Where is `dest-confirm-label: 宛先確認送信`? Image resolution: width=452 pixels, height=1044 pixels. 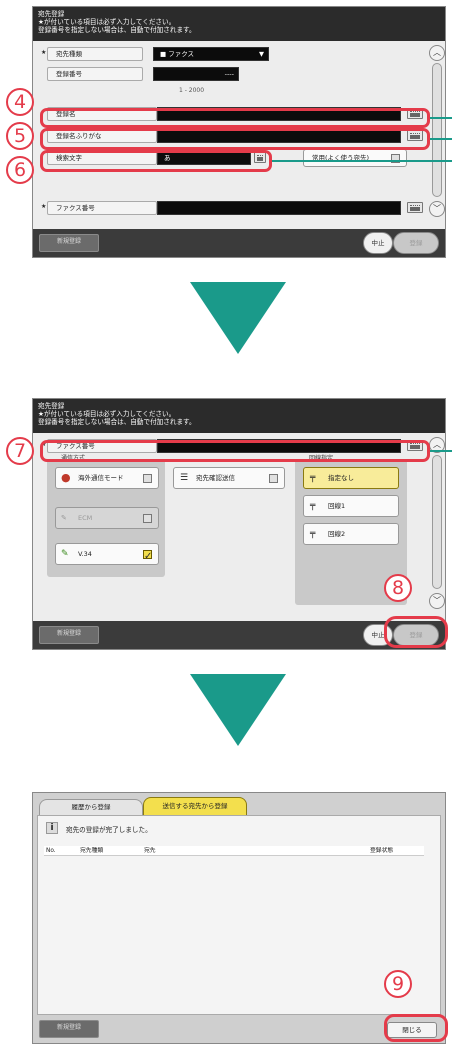 dest-confirm-label: 宛先確認送信 is located at coordinates (215, 478).